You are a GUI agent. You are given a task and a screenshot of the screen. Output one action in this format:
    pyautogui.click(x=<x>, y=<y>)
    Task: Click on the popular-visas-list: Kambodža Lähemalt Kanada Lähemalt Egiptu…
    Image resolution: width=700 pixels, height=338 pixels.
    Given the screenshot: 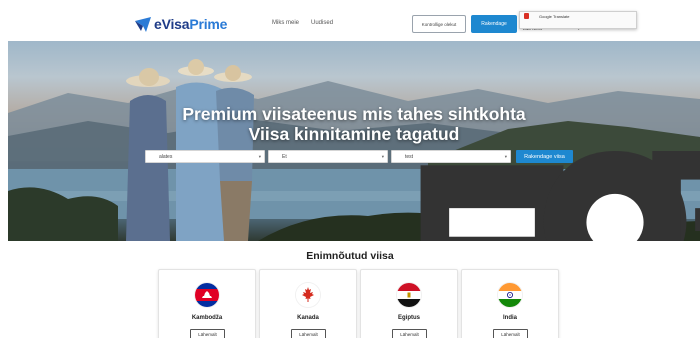 What is the action you would take?
    pyautogui.click(x=358, y=303)
    